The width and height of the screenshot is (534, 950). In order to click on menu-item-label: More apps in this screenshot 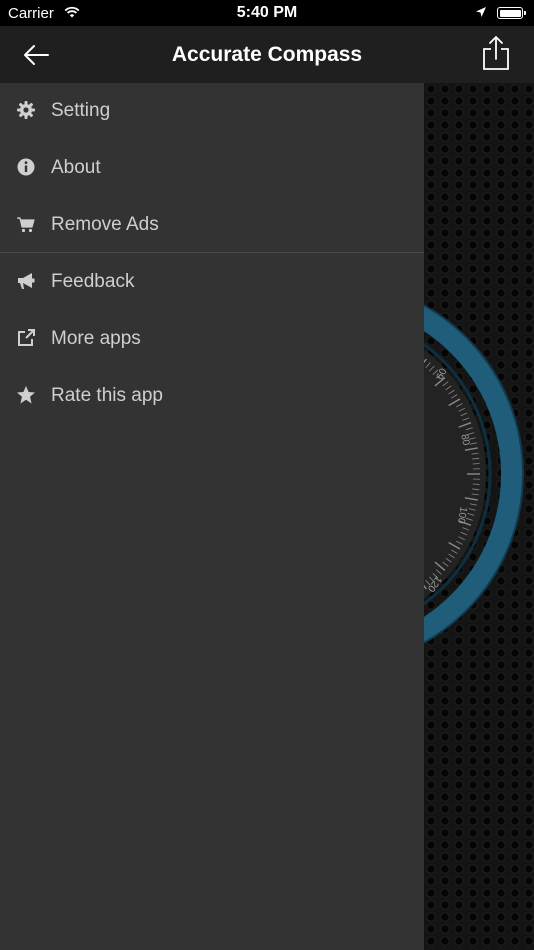, I will do `click(96, 338)`.